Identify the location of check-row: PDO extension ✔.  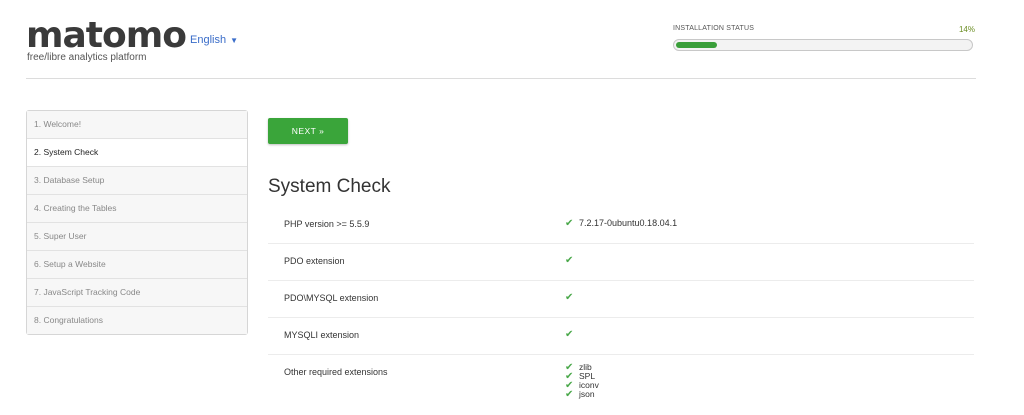
(621, 262).